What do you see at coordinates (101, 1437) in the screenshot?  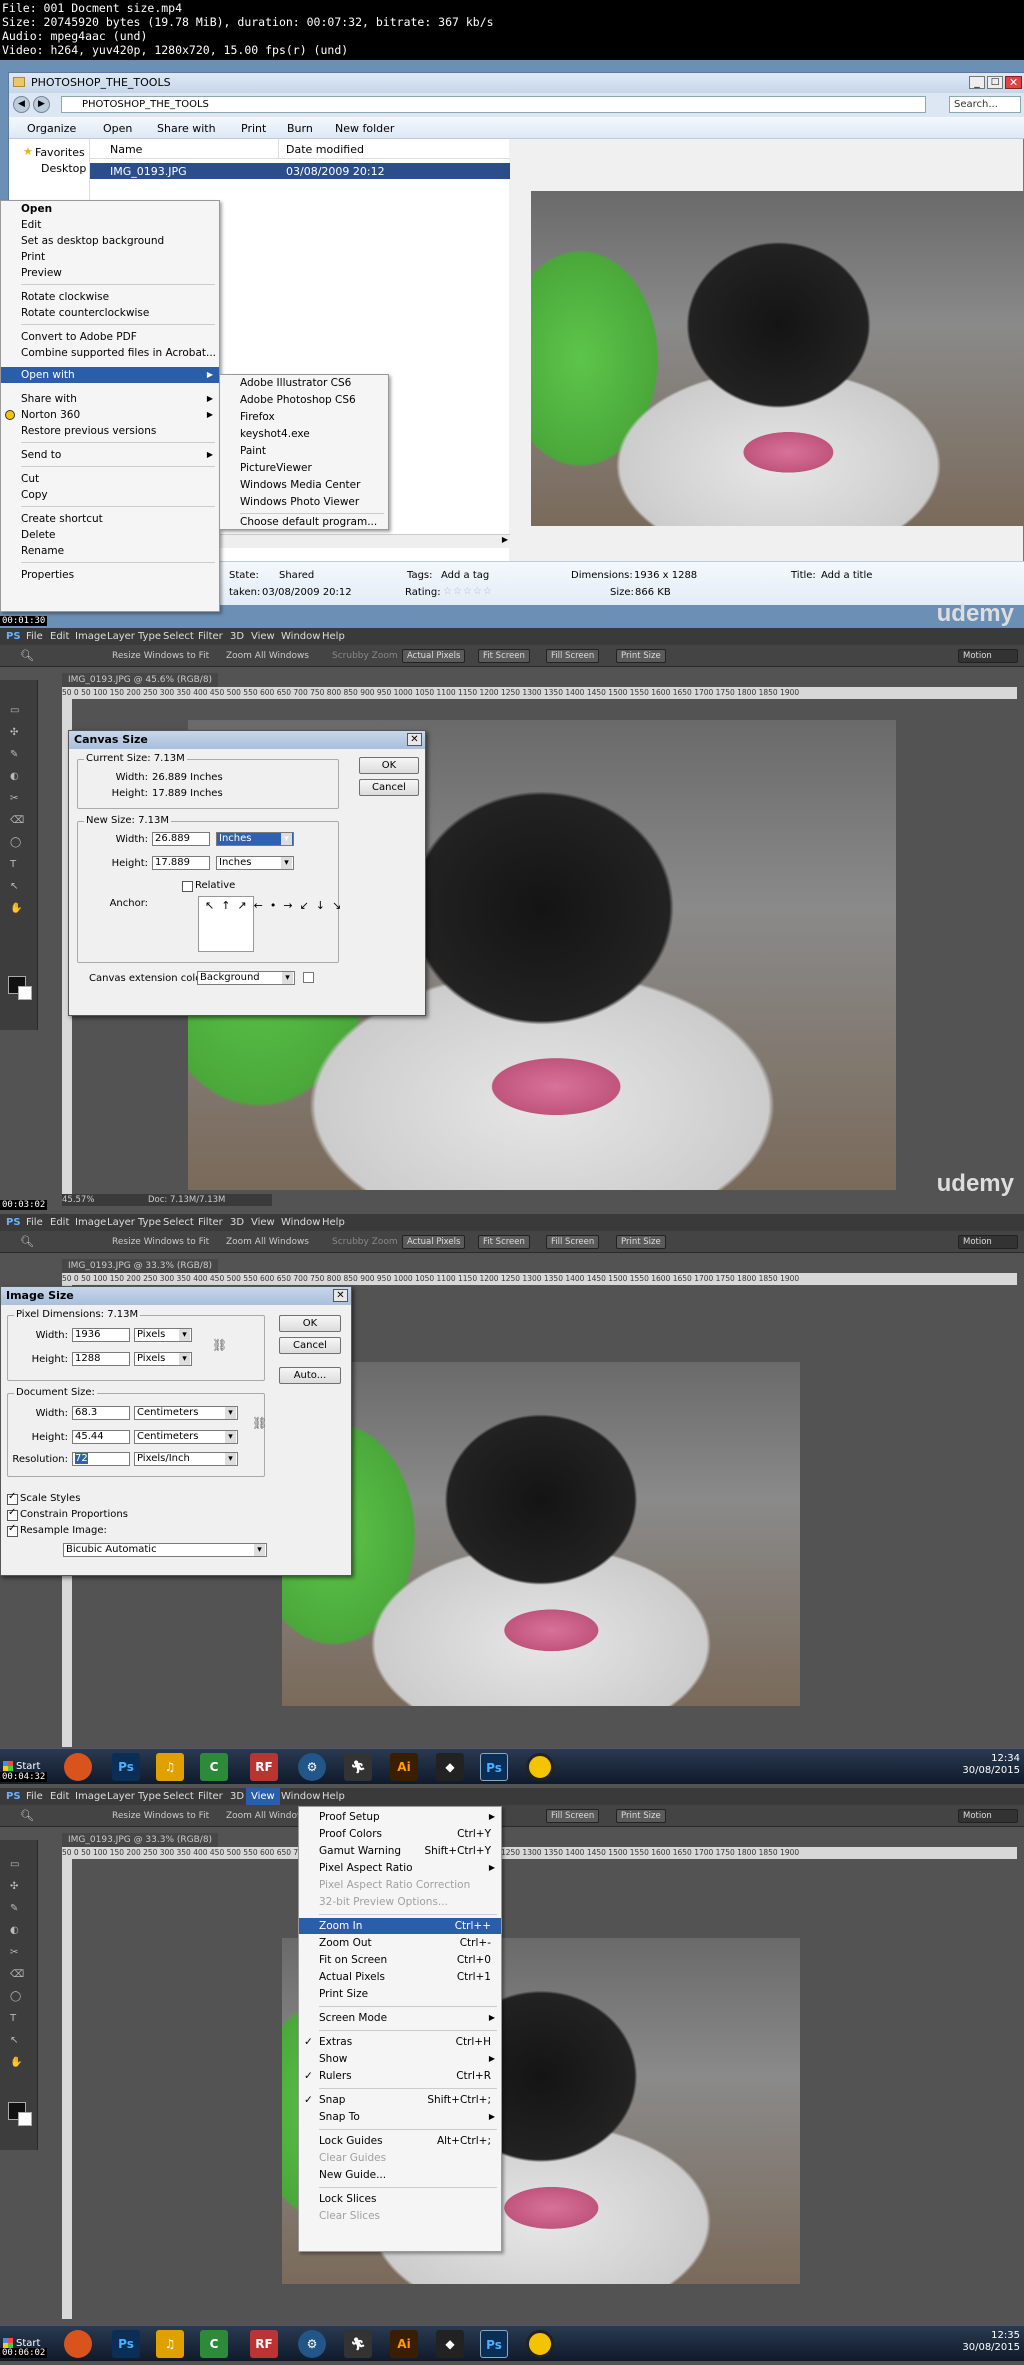 I see `doc-height-input: 45.44` at bounding box center [101, 1437].